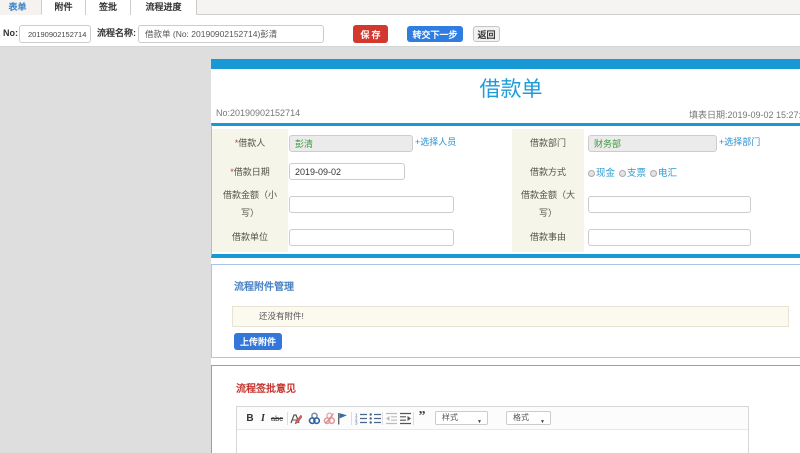  I want to click on svg-text: 3, so click(356, 422).